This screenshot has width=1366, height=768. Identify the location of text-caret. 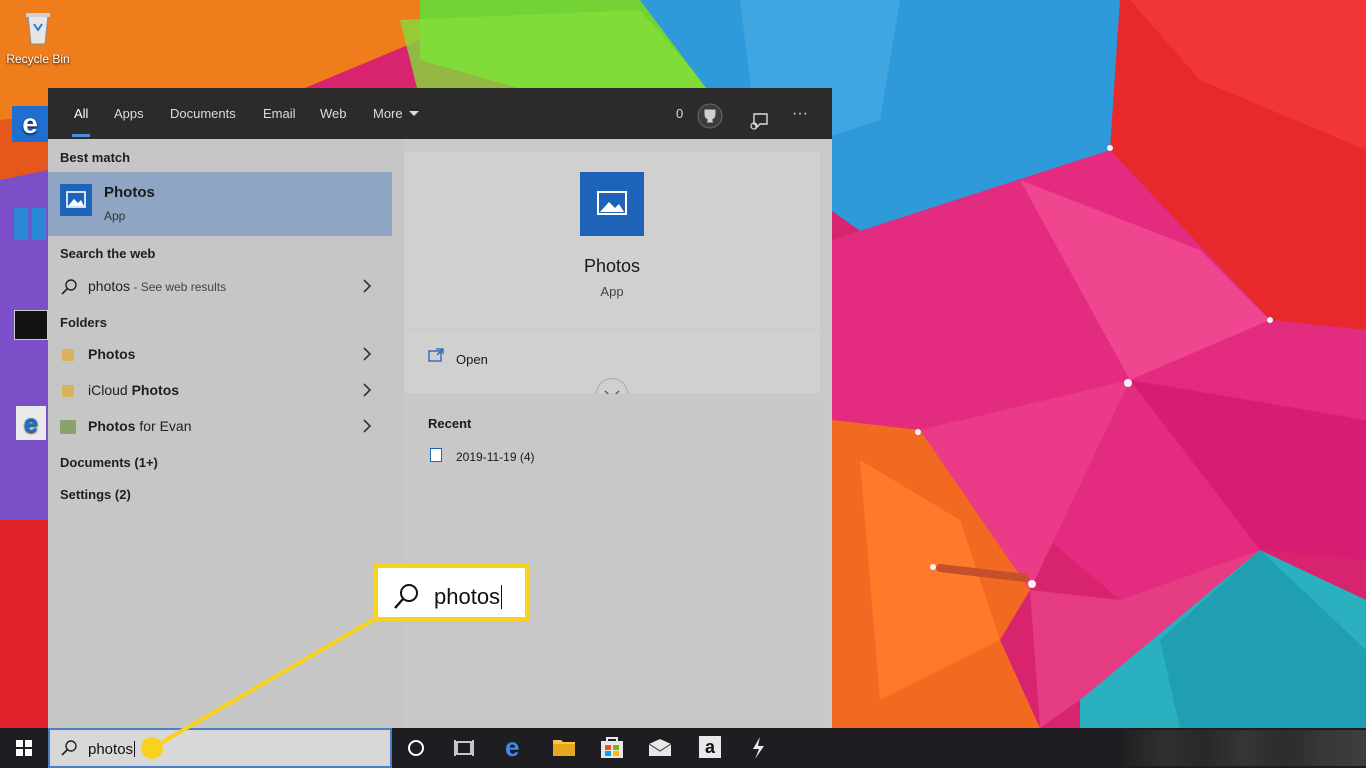
(502, 597).